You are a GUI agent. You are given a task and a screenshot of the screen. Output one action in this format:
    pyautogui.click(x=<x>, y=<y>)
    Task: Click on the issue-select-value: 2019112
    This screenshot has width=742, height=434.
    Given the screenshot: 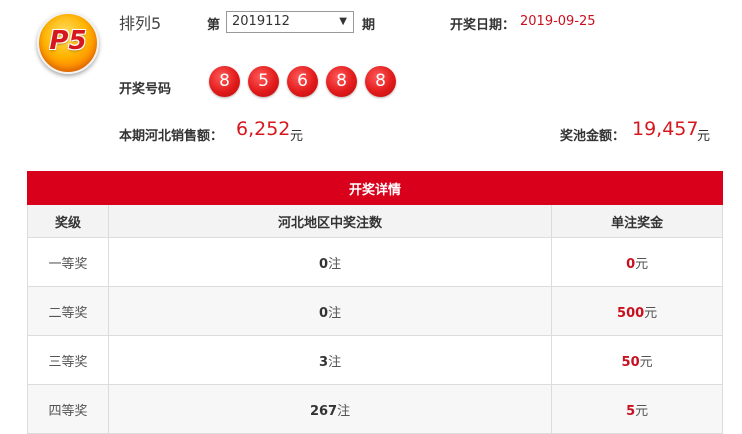 What is the action you would take?
    pyautogui.click(x=261, y=21)
    